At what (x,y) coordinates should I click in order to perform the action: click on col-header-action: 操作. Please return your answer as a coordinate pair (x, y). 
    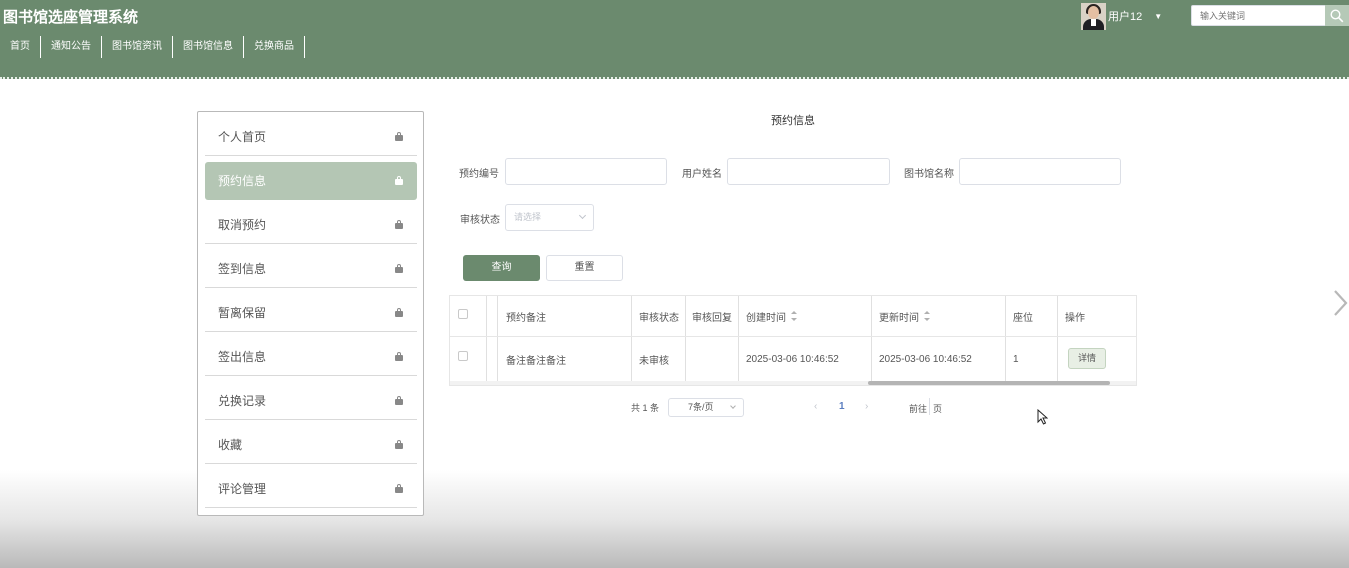
    Looking at the image, I should click on (1075, 318).